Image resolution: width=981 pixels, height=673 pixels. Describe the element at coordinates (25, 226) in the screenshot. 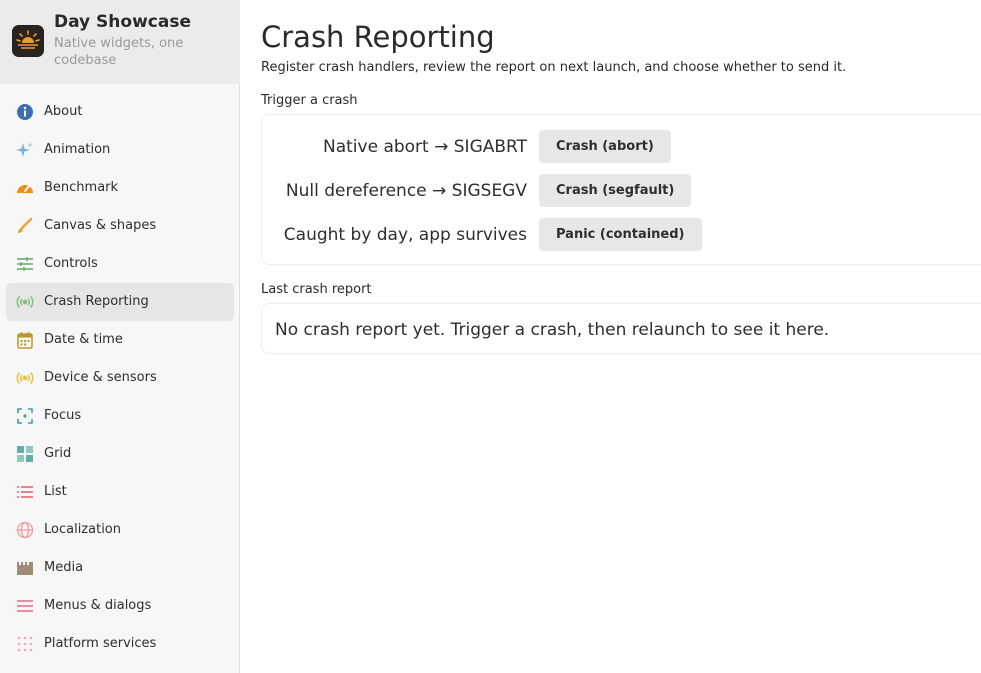

I see `brush-icon` at that location.